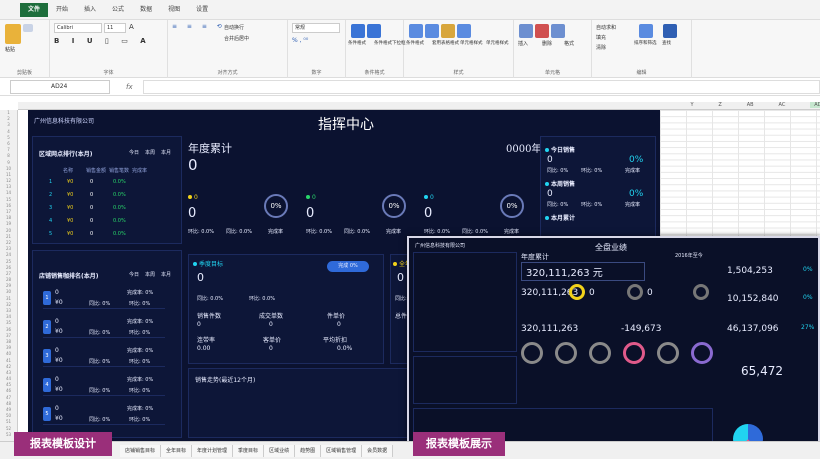 This screenshot has height=459, width=820. Describe the element at coordinates (542, 31) in the screenshot. I see `delete-cells-icon` at that location.